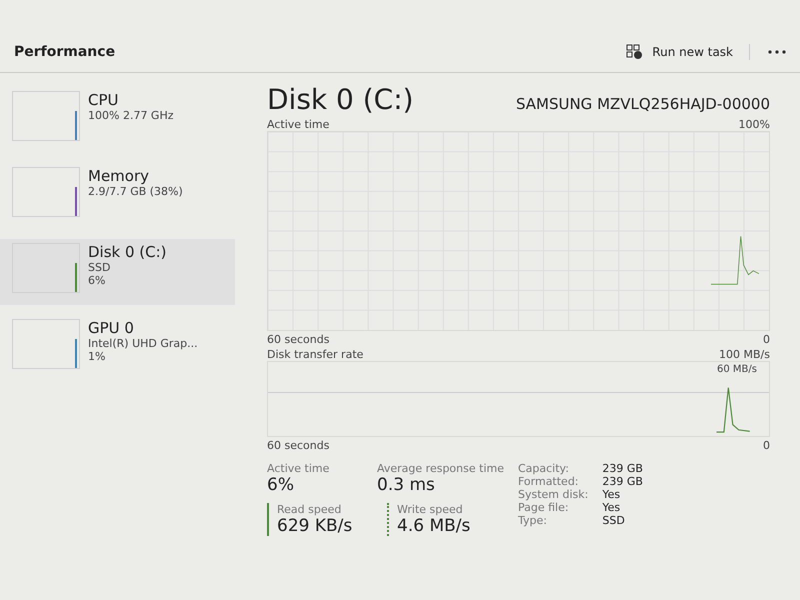 The width and height of the screenshot is (800, 600). I want to click on disk-title: Disk 0 (C:), so click(340, 99).